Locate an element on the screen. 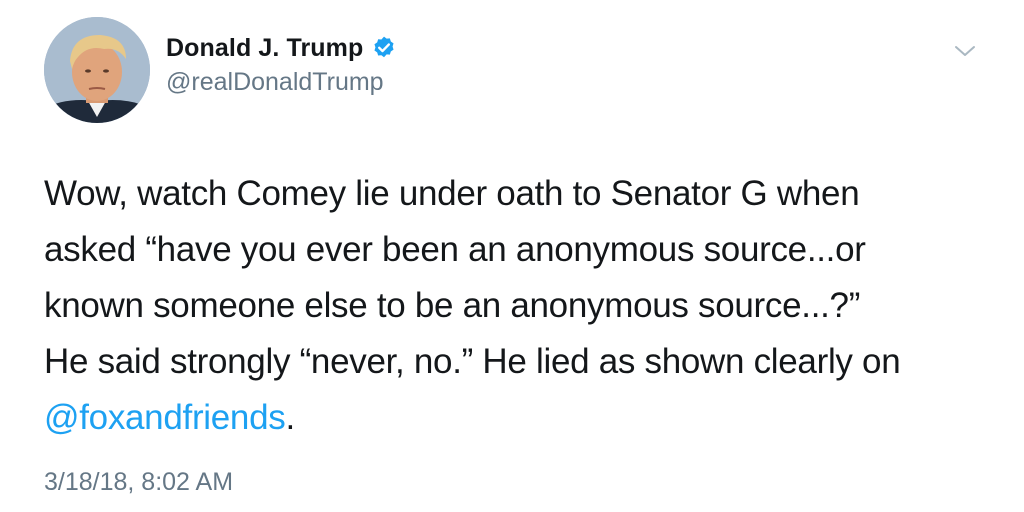 The width and height of the screenshot is (1024, 512). avatar-image is located at coordinates (97, 70).